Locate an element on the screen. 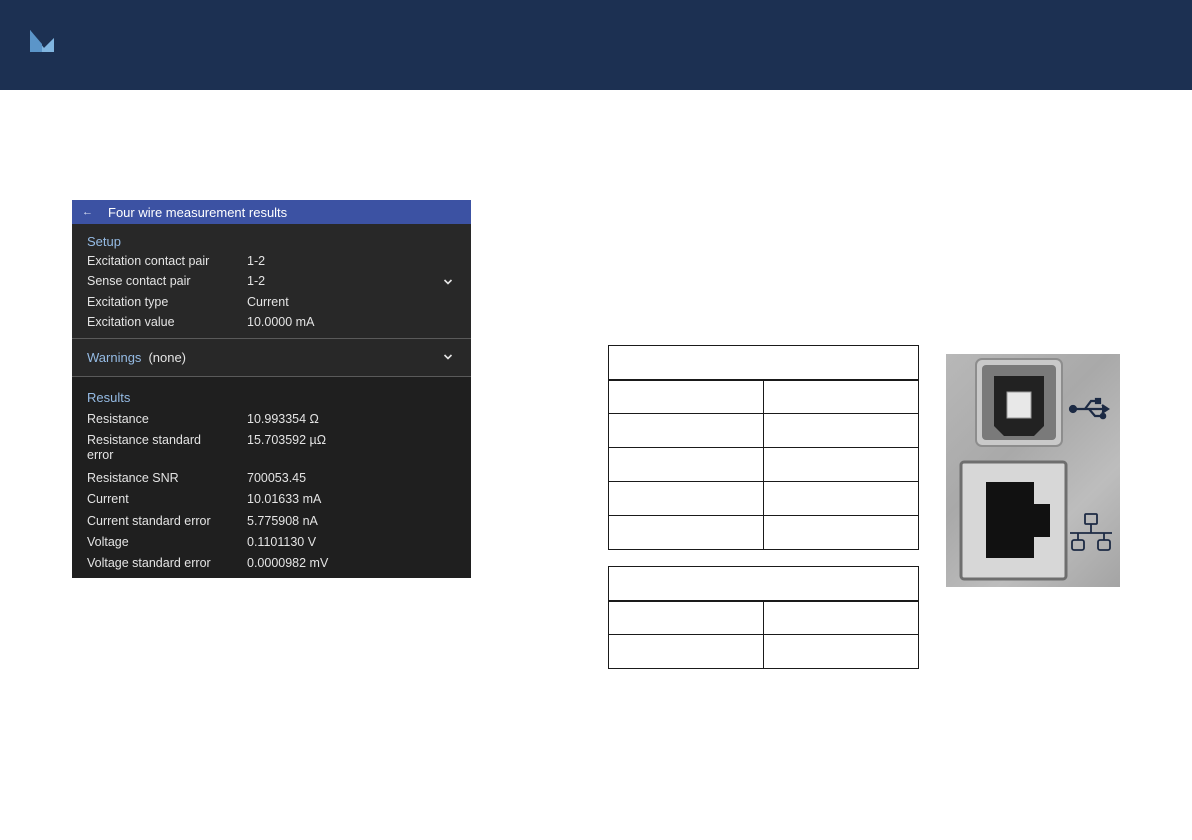 The height and width of the screenshot is (840, 1192). ports-illustration is located at coordinates (1035, 469).